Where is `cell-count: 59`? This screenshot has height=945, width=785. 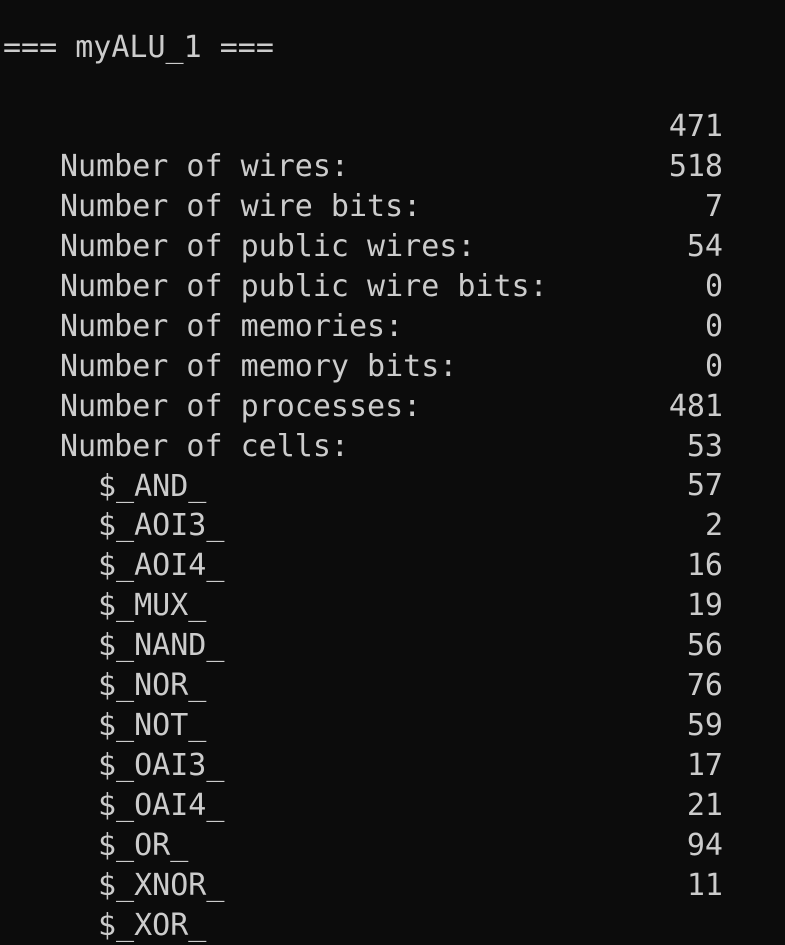
cell-count: 59 is located at coordinates (704, 725).